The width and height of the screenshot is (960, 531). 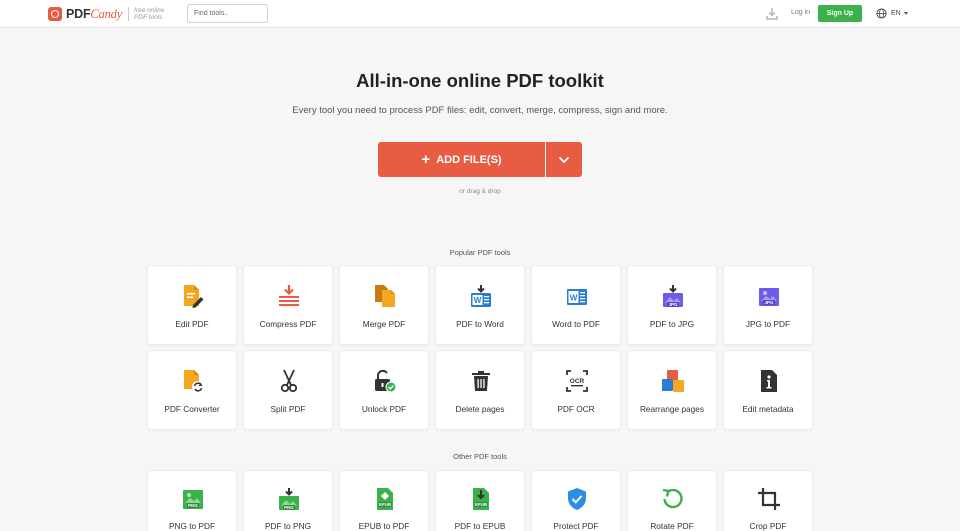 What do you see at coordinates (288, 324) in the screenshot?
I see `tool-label: Compress PDF` at bounding box center [288, 324].